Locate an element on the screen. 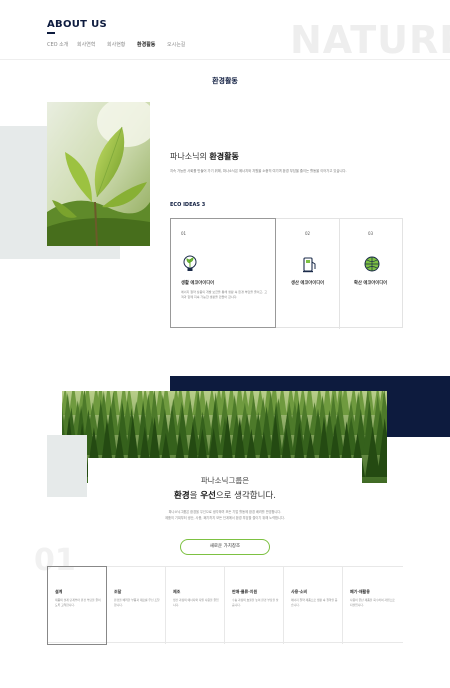 This screenshot has width=450, height=688. decor-gray-block is located at coordinates (67, 466).